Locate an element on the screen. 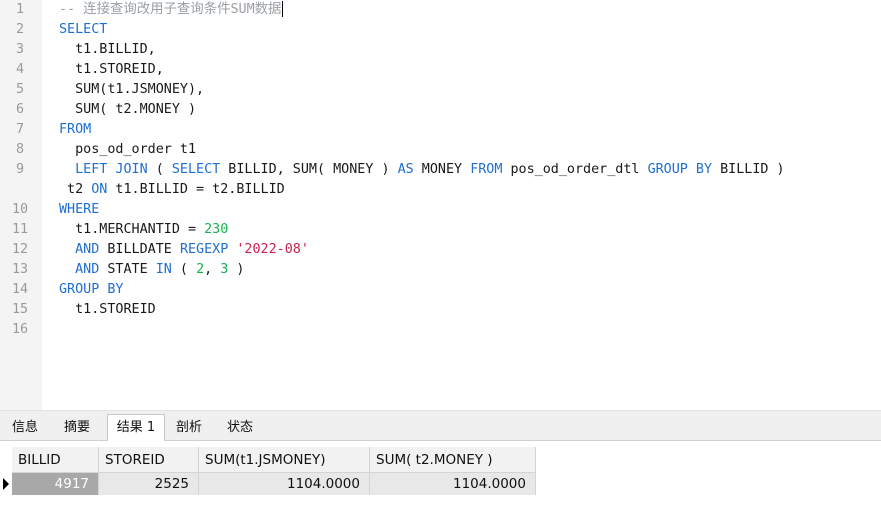 Image resolution: width=881 pixels, height=523 pixels. tab-profile: 剖析 is located at coordinates (189, 428).